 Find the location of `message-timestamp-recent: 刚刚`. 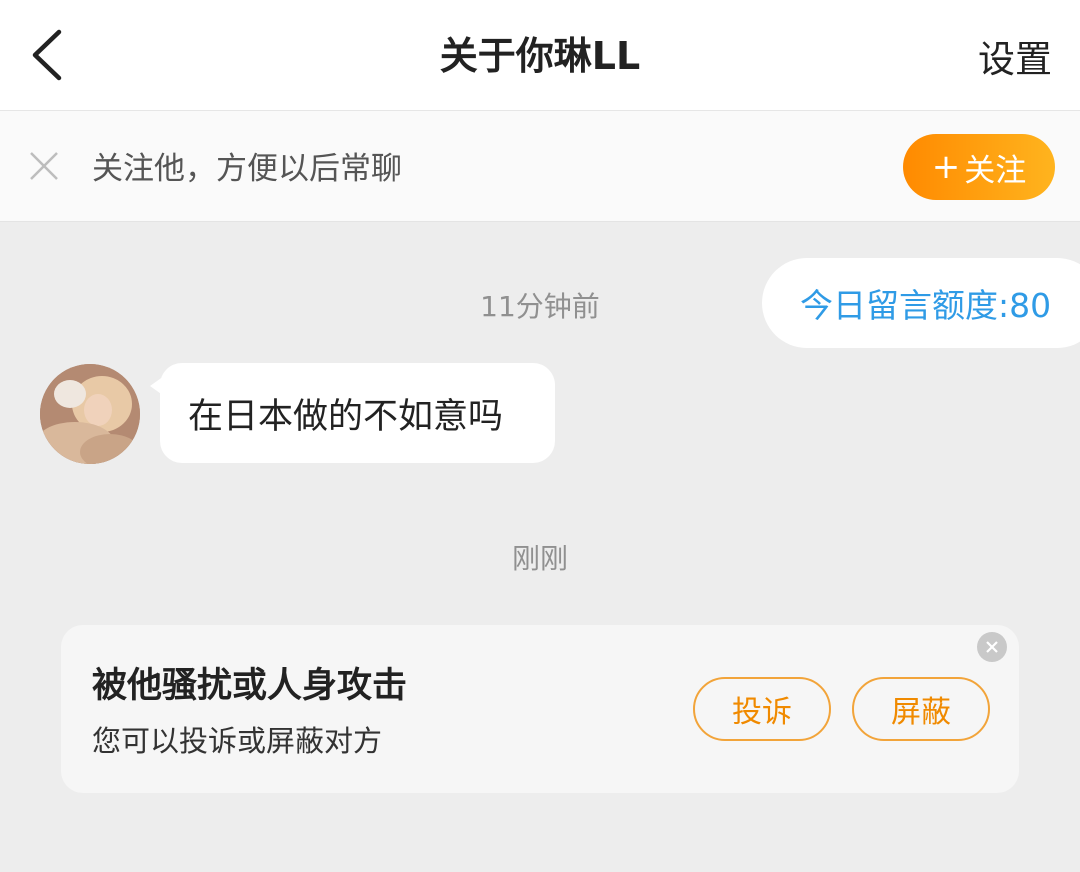

message-timestamp-recent: 刚刚 is located at coordinates (539, 558).